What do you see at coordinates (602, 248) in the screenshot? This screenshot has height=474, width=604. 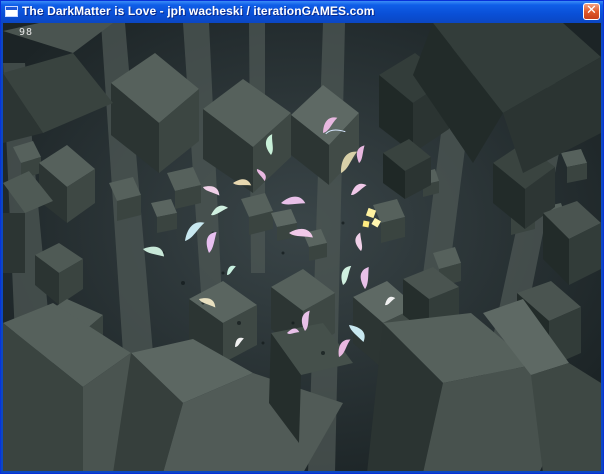 I see `window-frame-right` at bounding box center [602, 248].